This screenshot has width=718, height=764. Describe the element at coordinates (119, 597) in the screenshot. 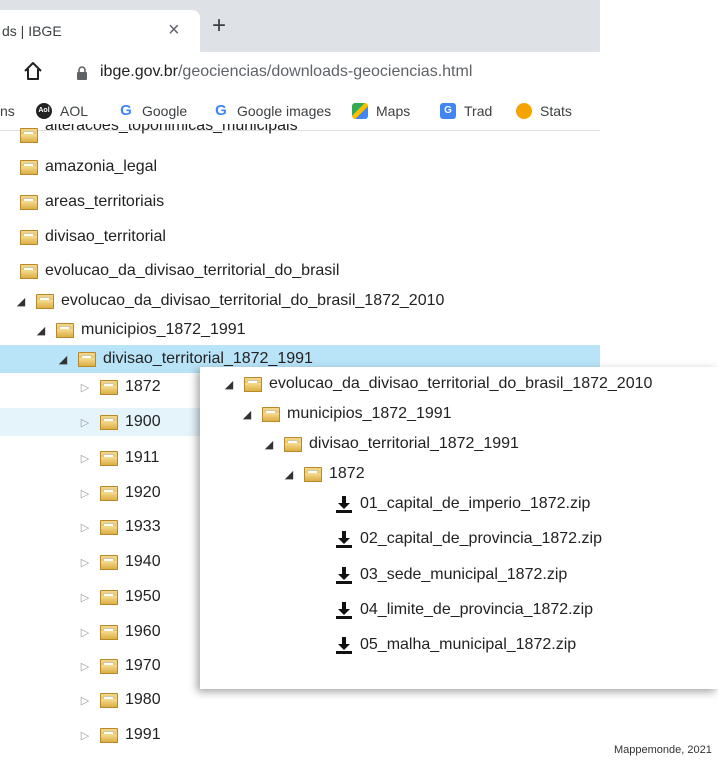

I see `tree-year-item: ▷ 1950` at that location.